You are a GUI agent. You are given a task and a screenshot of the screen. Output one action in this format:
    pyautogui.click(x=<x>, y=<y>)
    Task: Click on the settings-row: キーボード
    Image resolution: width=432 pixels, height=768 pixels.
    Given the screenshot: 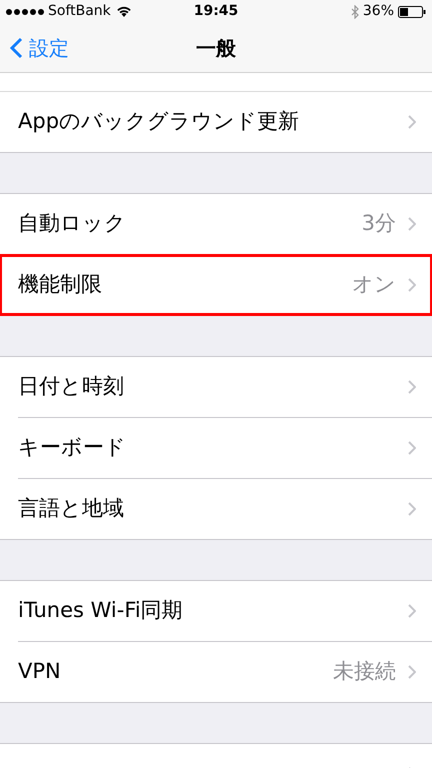 What is the action you would take?
    pyautogui.click(x=216, y=448)
    